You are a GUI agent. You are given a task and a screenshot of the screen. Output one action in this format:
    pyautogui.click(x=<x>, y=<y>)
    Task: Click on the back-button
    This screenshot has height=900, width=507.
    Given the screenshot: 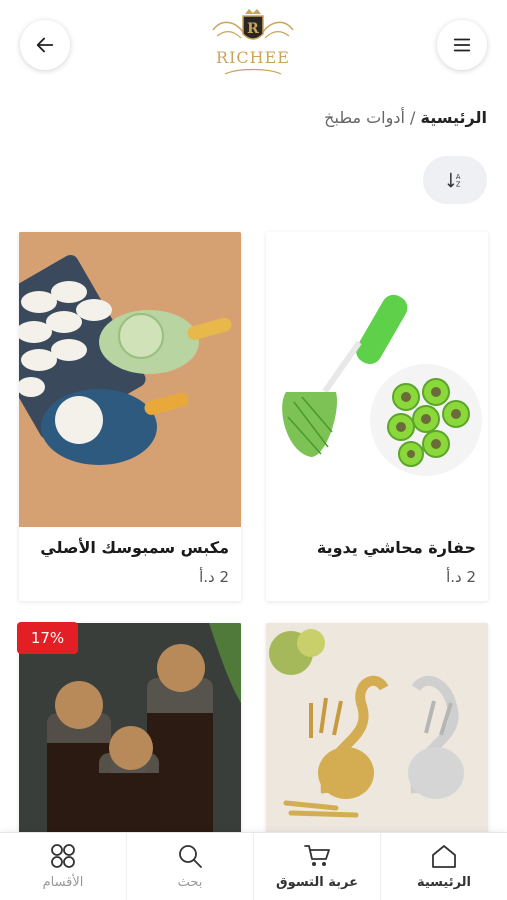 What is the action you would take?
    pyautogui.click(x=45, y=45)
    